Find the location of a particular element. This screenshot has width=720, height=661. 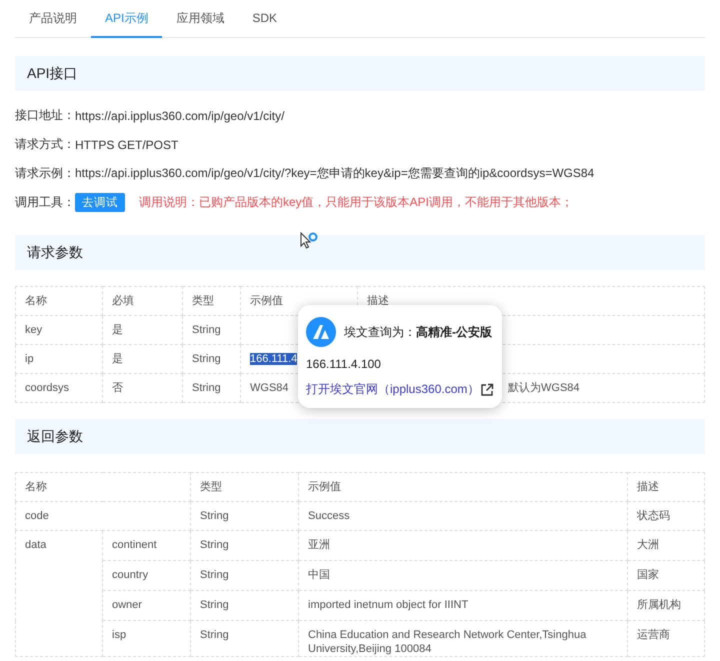

table-cell: isp is located at coordinates (119, 635).